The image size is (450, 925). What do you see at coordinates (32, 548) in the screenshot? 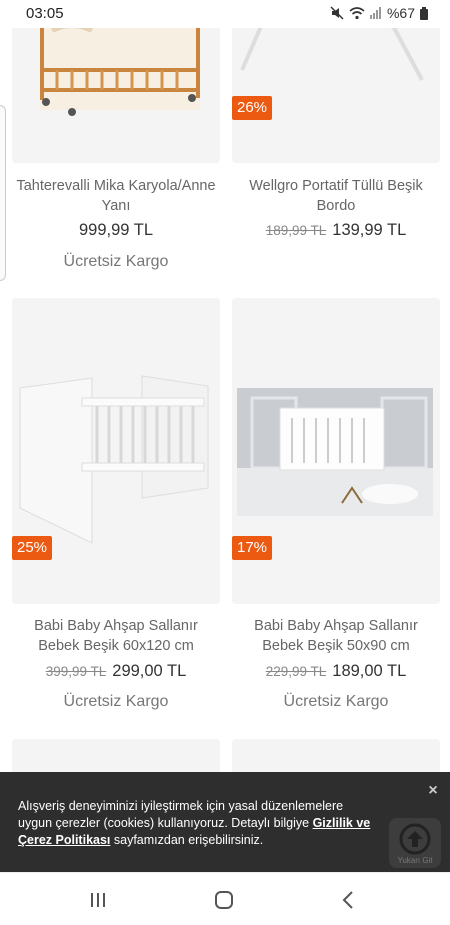
I see `discount-badge: 25%` at bounding box center [32, 548].